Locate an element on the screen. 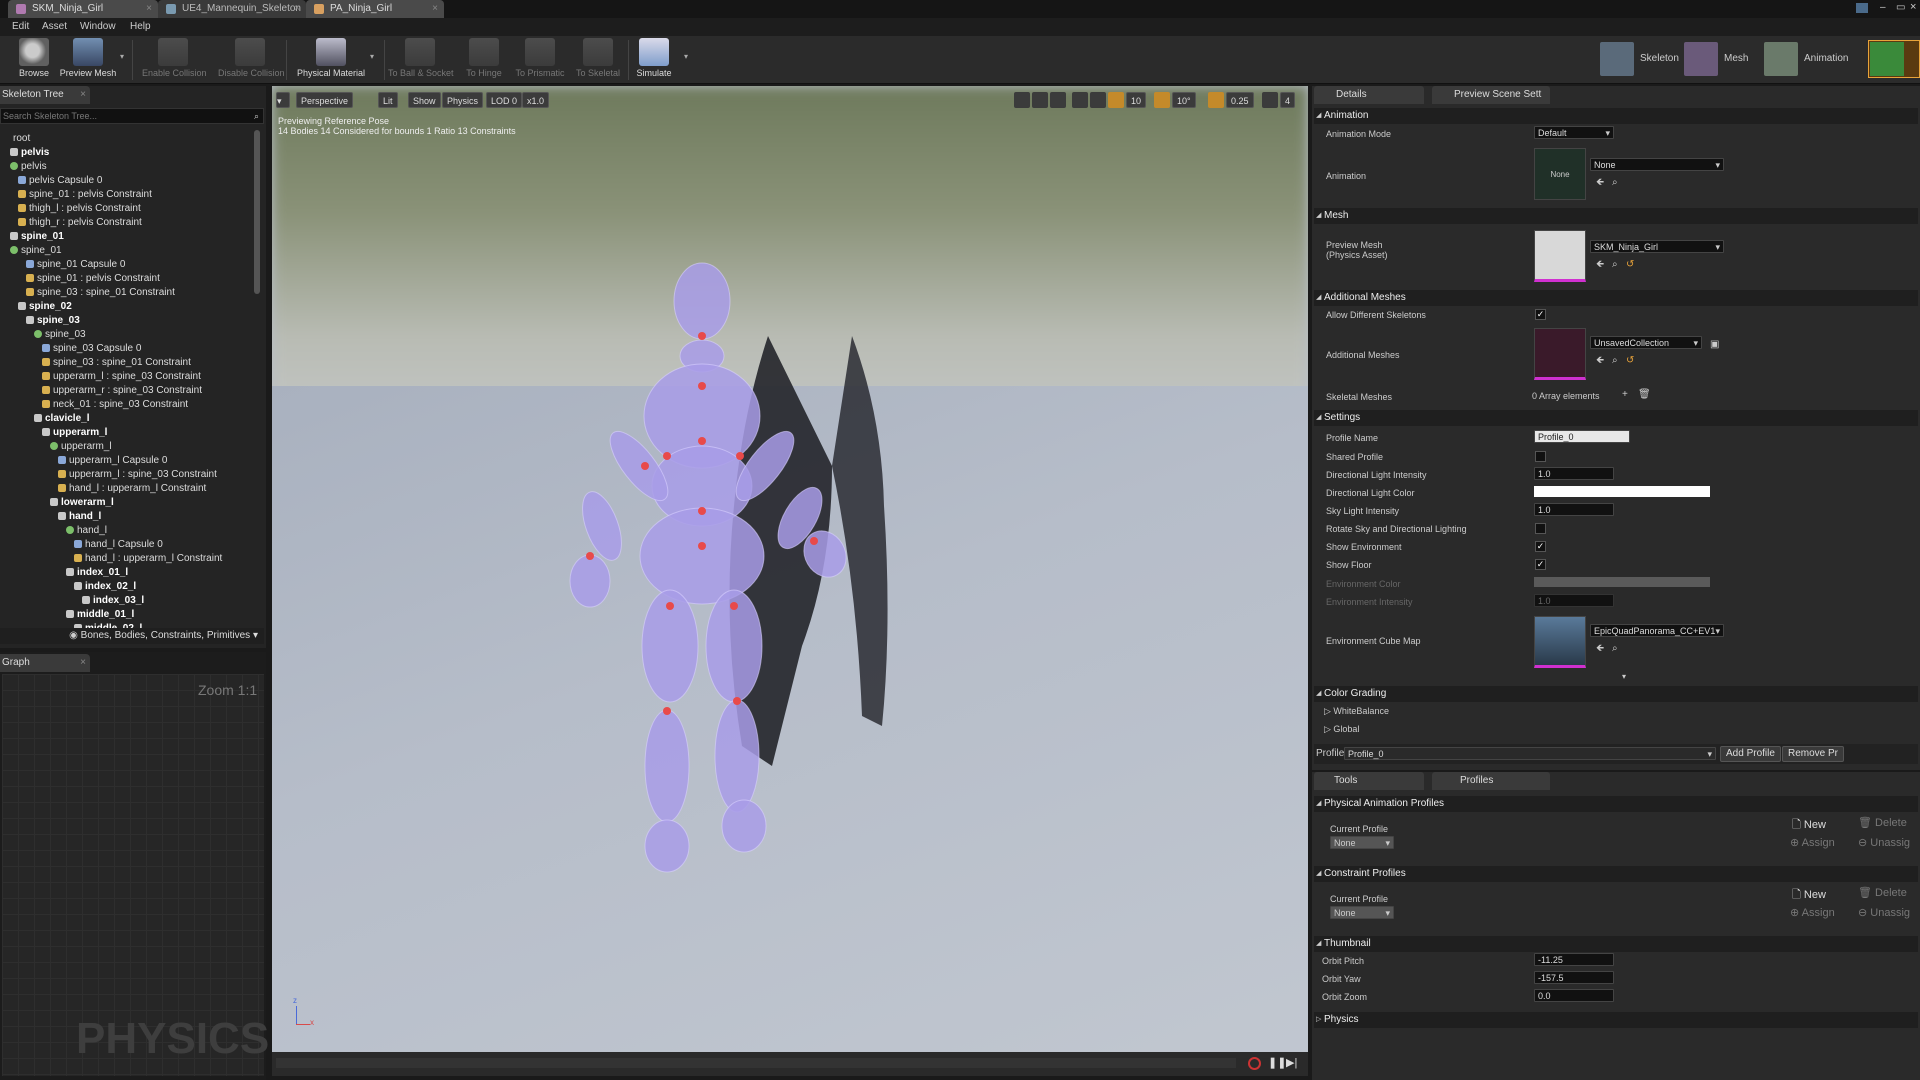 The height and width of the screenshot is (1080, 1920). body-capsule-foot-l is located at coordinates (667, 846).